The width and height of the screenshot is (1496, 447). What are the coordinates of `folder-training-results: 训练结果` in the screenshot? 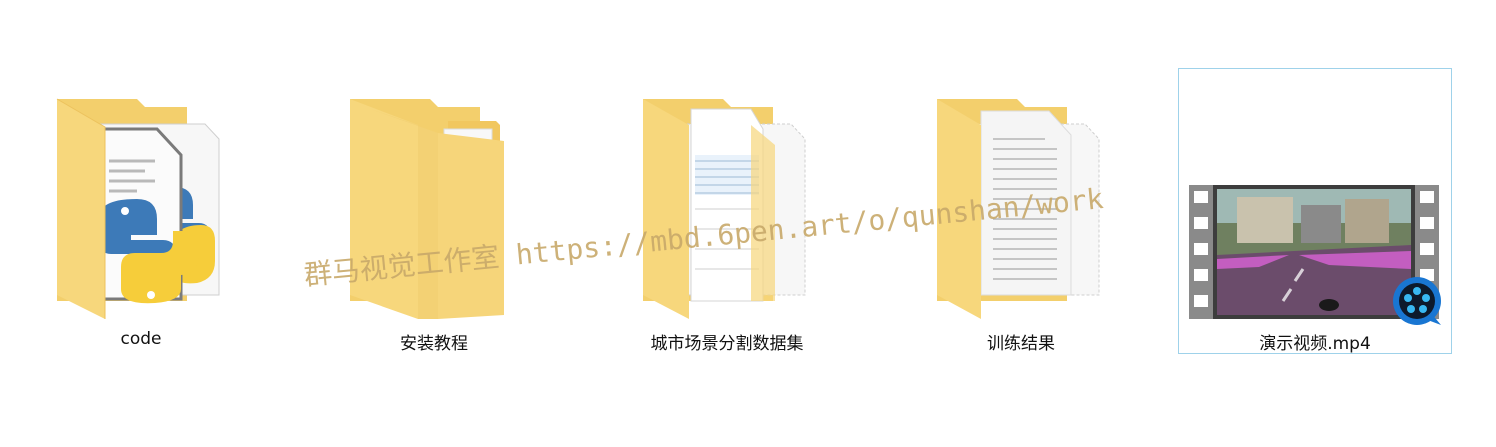 It's located at (1021, 211).